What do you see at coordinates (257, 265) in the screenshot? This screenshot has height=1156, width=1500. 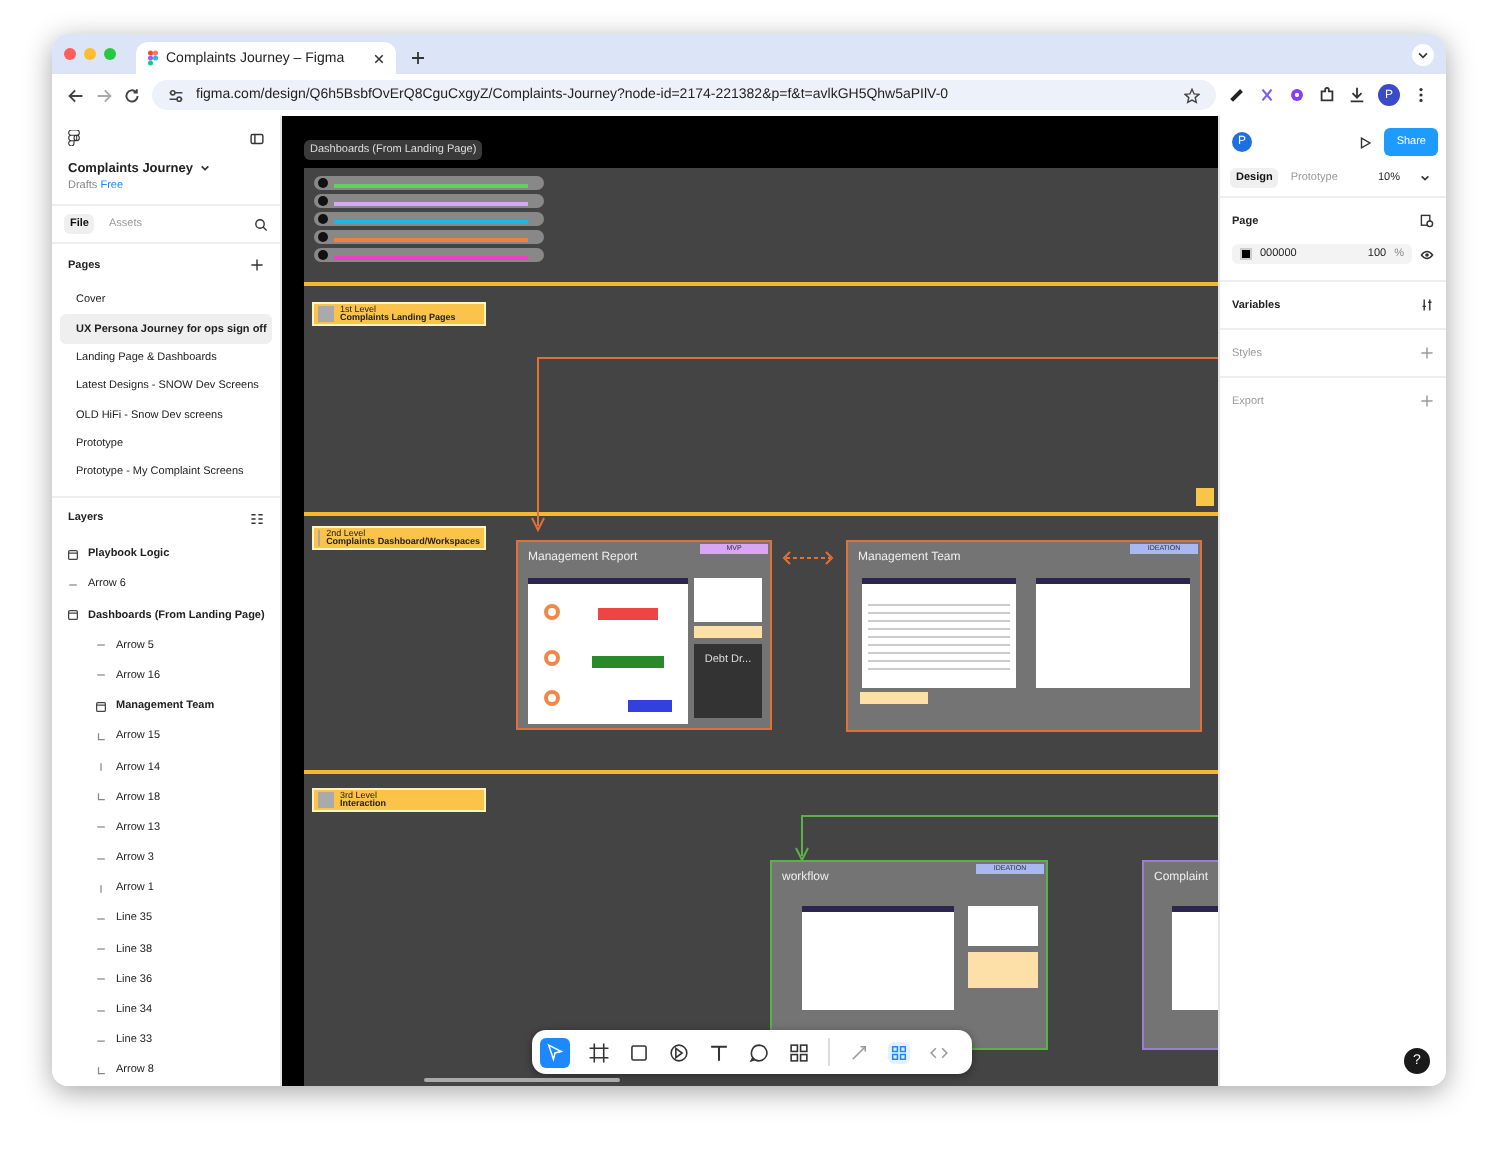 I see `add-page-icon` at bounding box center [257, 265].